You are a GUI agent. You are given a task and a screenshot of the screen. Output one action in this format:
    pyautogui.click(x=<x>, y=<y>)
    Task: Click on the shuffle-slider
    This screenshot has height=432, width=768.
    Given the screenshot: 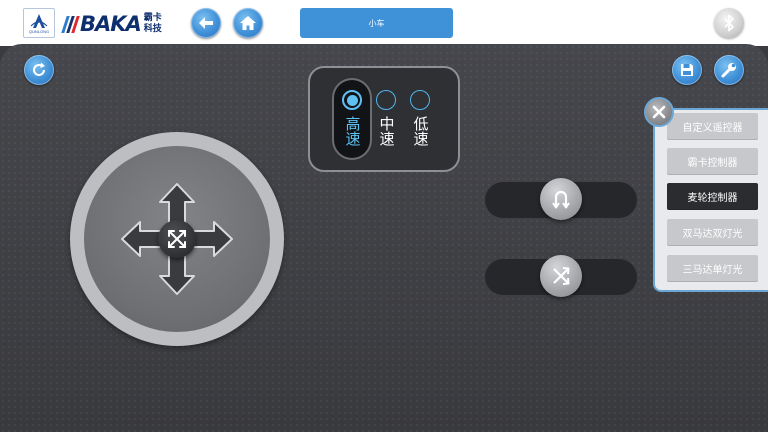 What is the action you would take?
    pyautogui.click(x=561, y=276)
    